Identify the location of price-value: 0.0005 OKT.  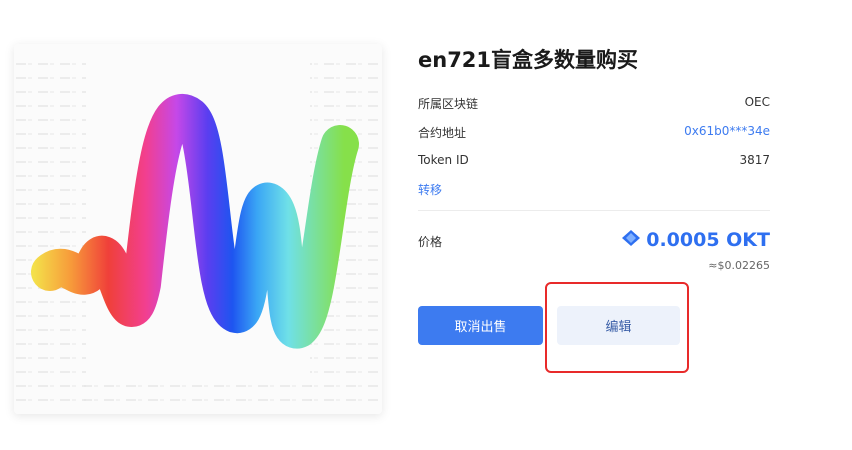
(708, 240).